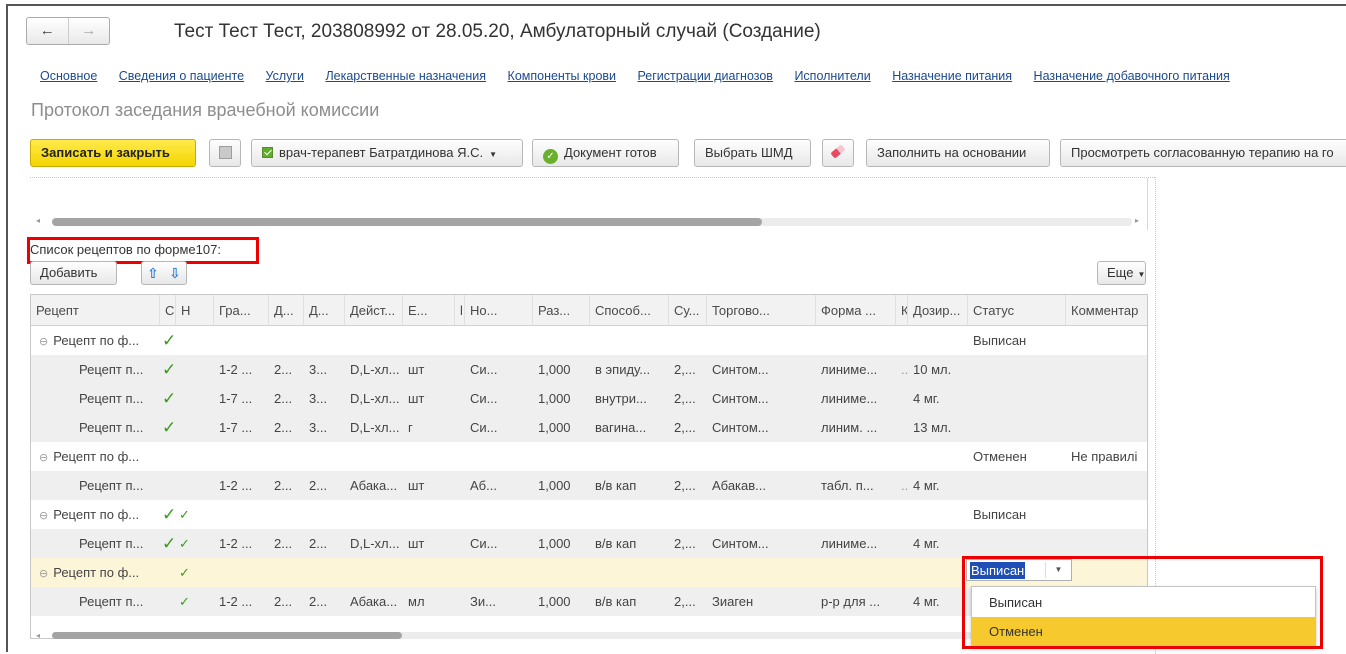 The image size is (1346, 654). I want to click on link-diagnoses: Регистрации диагнозов, so click(705, 76).